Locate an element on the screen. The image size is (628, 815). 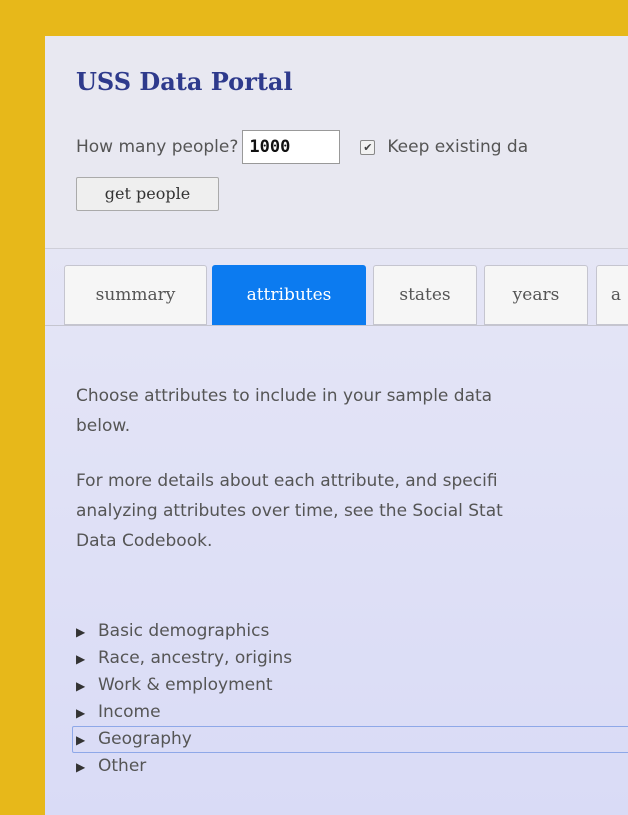
category-label: Work & employment is located at coordinates (185, 685).